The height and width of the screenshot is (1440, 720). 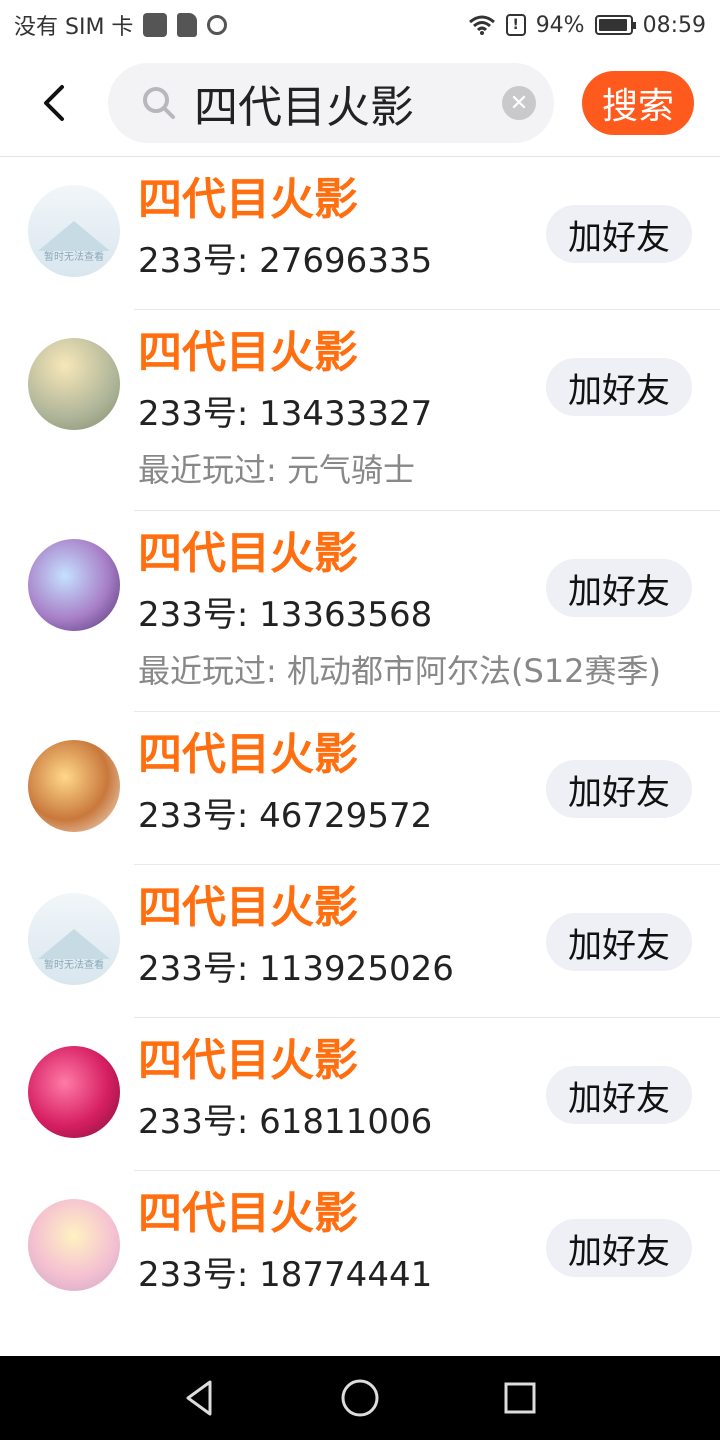 I want to click on user-id: 233号: 46729572, so click(x=285, y=816).